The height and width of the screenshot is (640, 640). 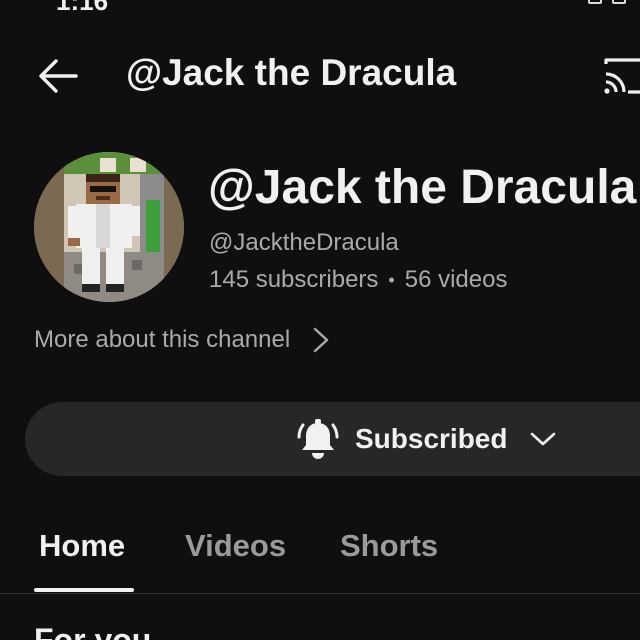 I want to click on back-button, so click(x=58, y=76).